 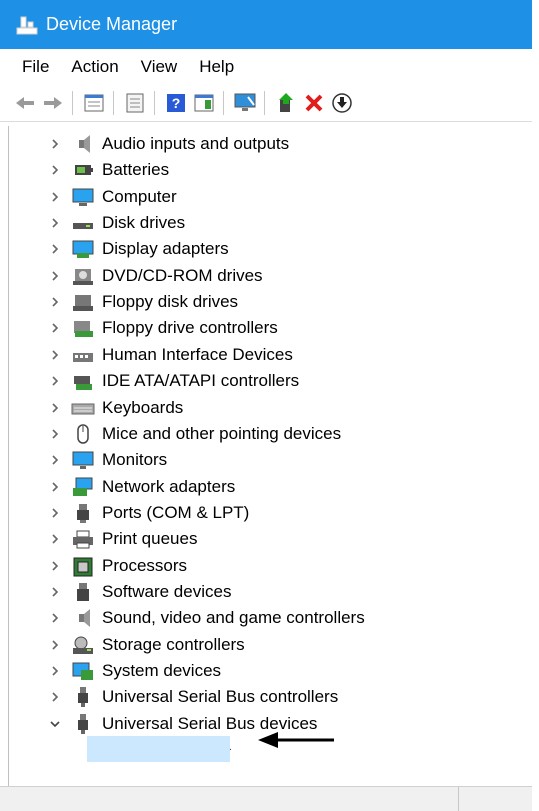 I want to click on selected-device-highlight, so click(x=158, y=749).